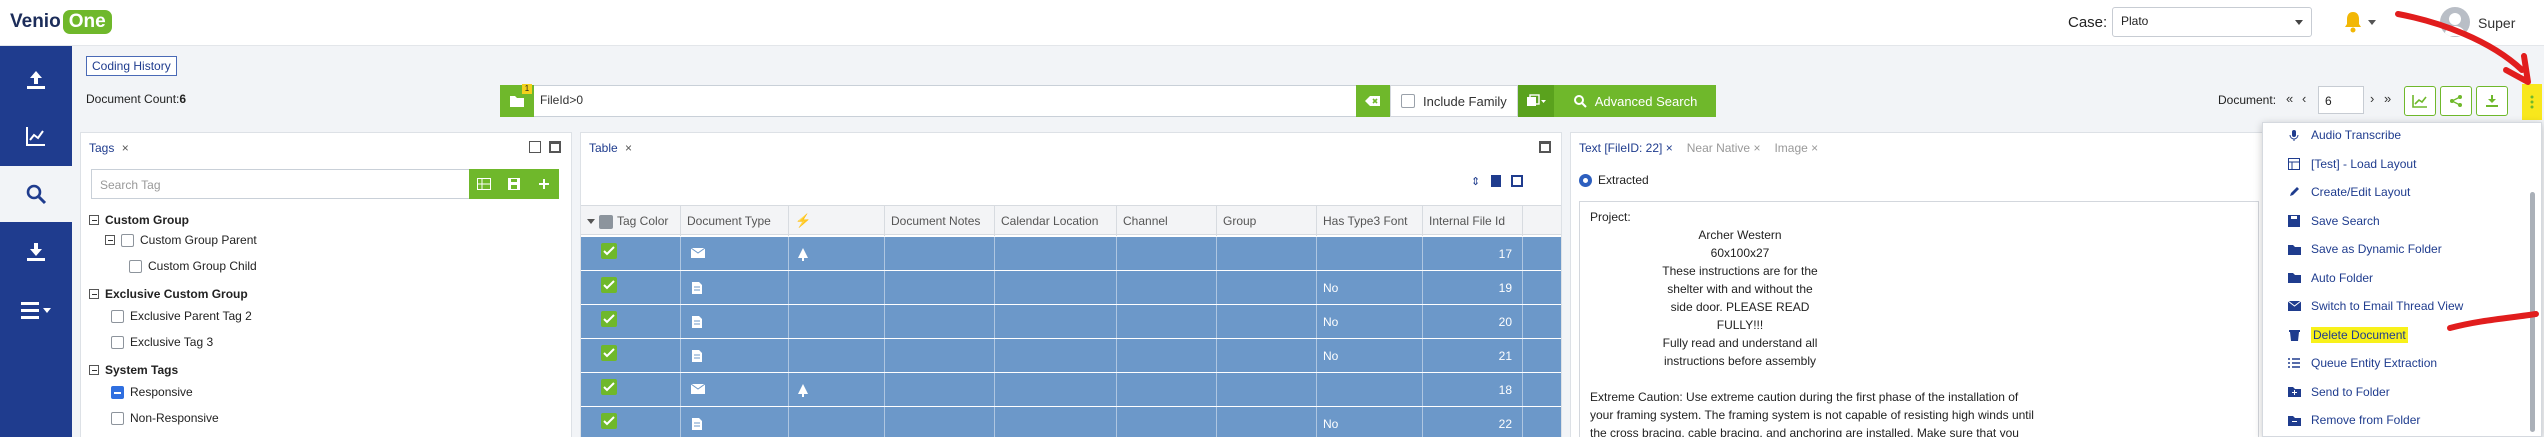 The width and height of the screenshot is (2544, 437). Describe the element at coordinates (2402, 221) in the screenshot. I see `menu-item-save-search: Save Search` at that location.